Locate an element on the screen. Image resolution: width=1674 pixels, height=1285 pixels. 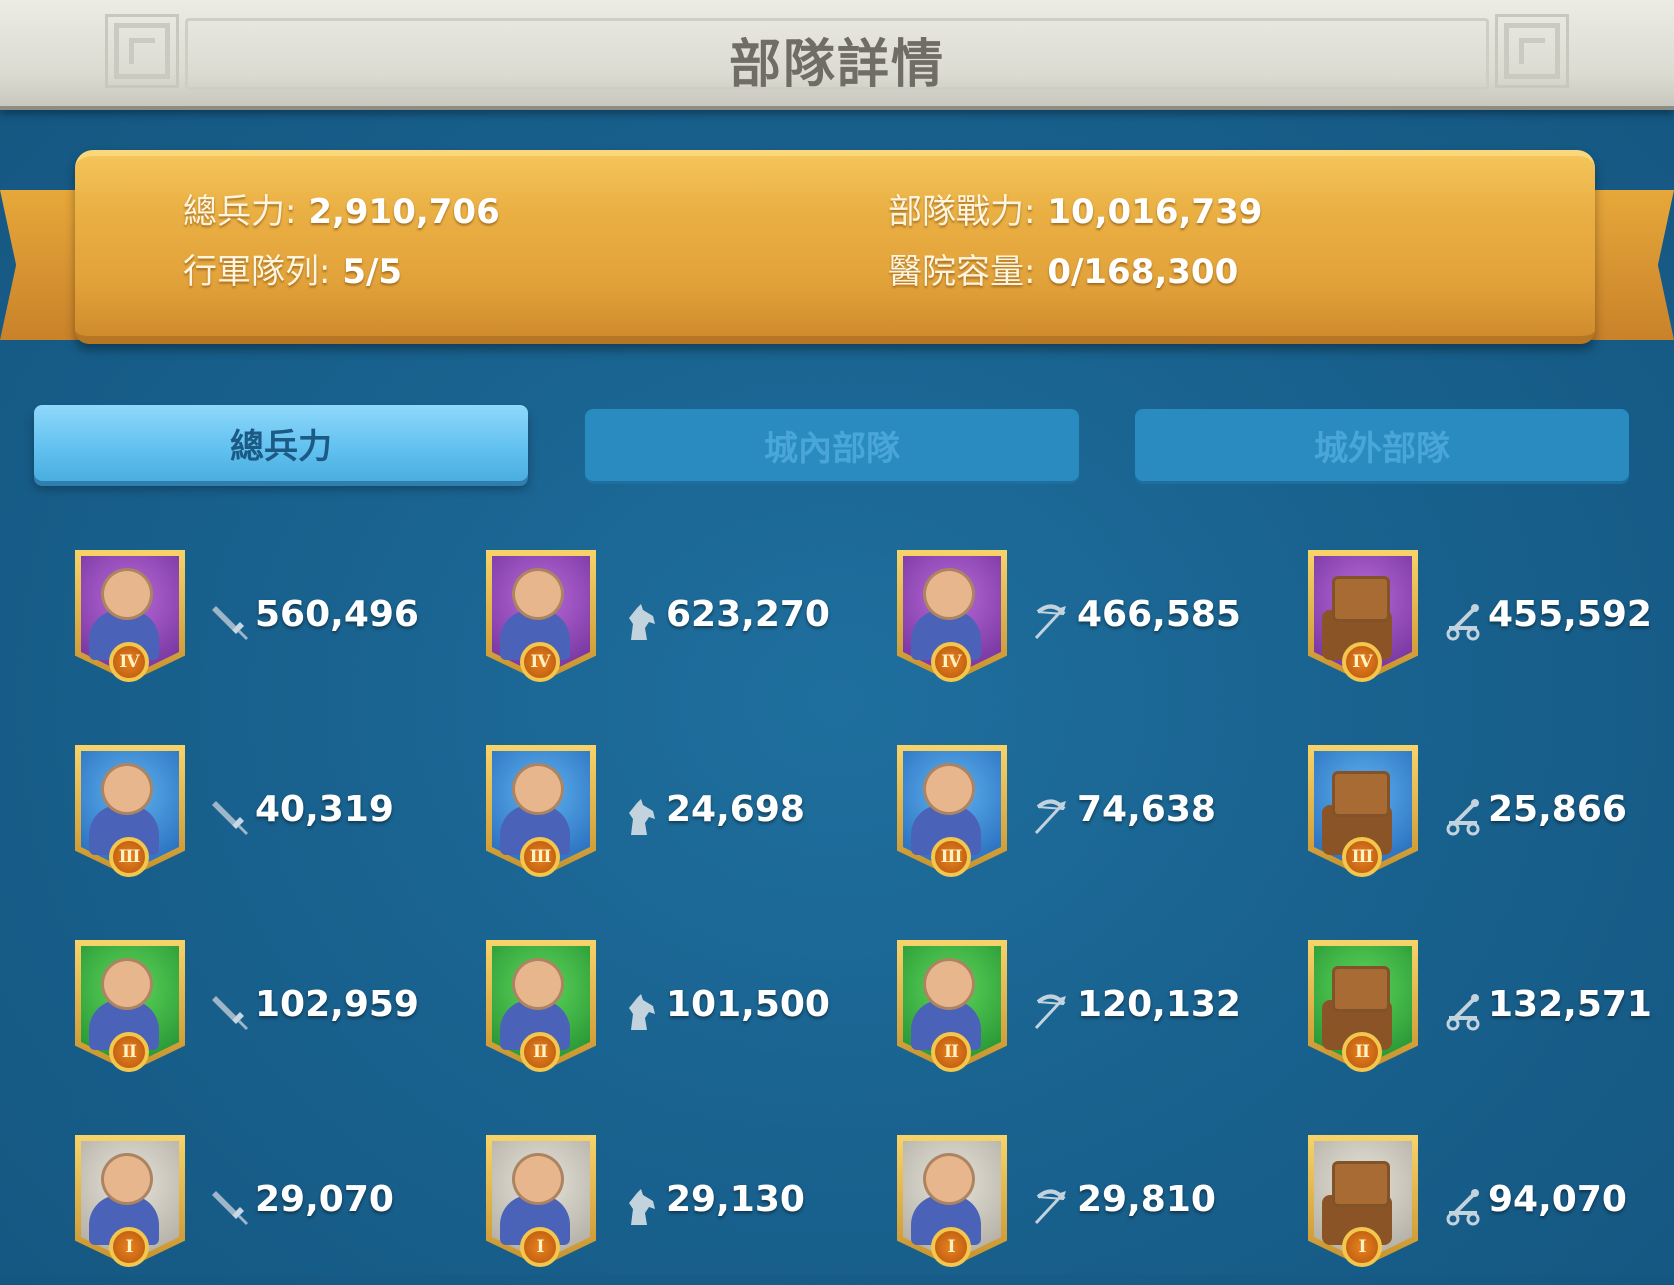
march-queue-label: 行軍隊列: is located at coordinates (257, 272).